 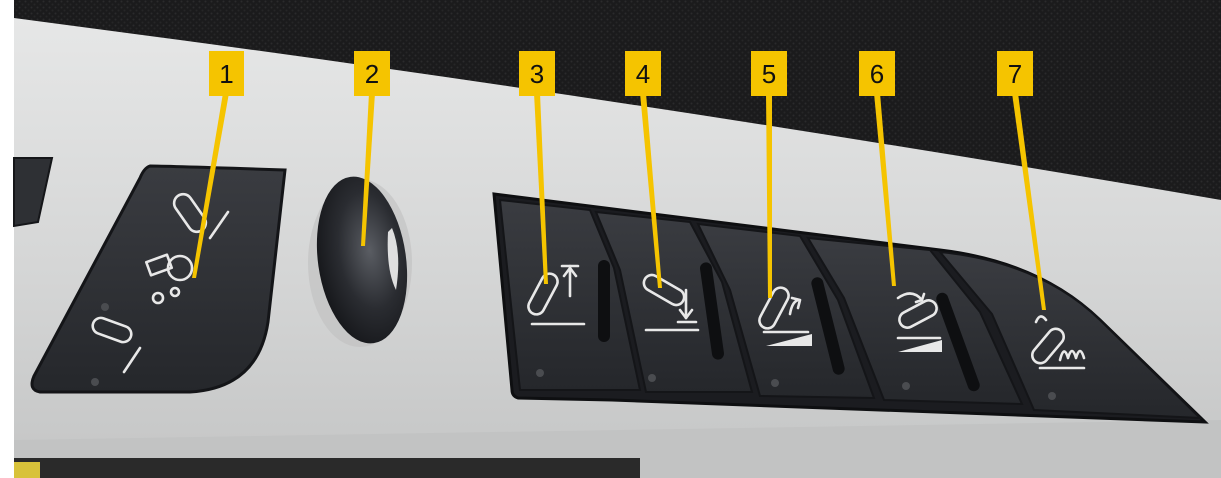 I want to click on lower-yellow-edge, so click(x=27, y=470).